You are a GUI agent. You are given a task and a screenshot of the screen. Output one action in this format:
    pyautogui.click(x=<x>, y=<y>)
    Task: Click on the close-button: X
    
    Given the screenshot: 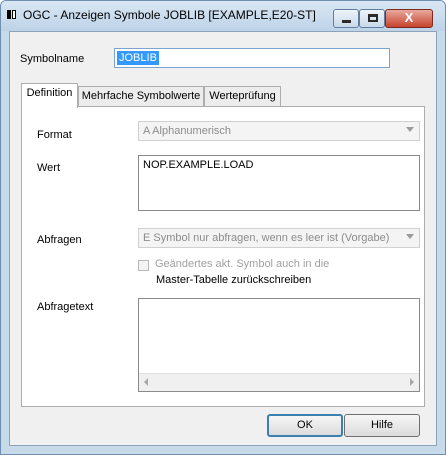 What is the action you would take?
    pyautogui.click(x=409, y=18)
    